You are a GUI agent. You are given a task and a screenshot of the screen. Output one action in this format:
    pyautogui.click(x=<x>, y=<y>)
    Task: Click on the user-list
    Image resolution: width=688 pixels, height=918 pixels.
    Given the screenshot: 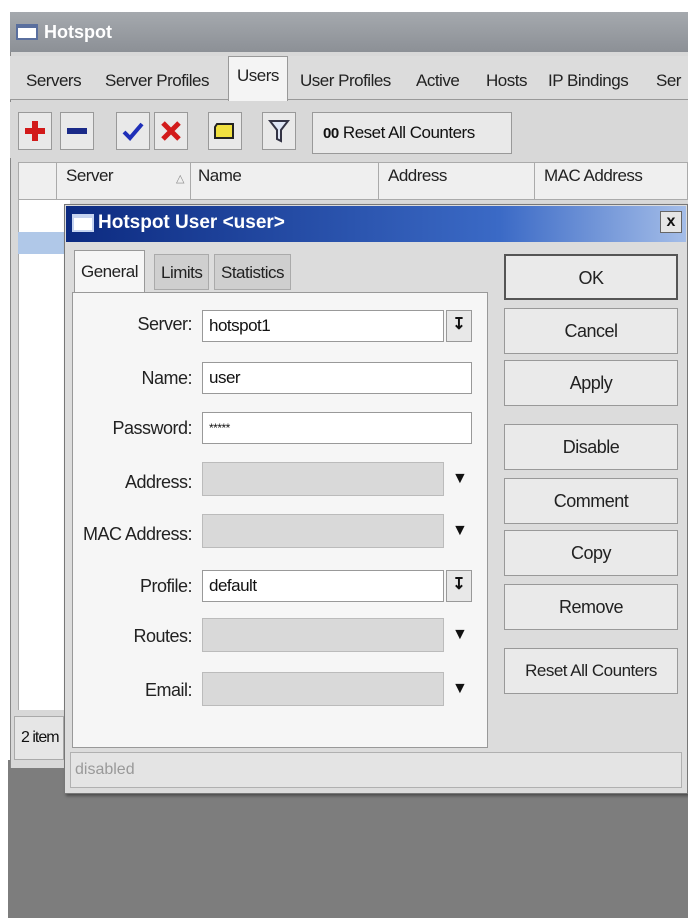 What is the action you would take?
    pyautogui.click(x=44, y=455)
    